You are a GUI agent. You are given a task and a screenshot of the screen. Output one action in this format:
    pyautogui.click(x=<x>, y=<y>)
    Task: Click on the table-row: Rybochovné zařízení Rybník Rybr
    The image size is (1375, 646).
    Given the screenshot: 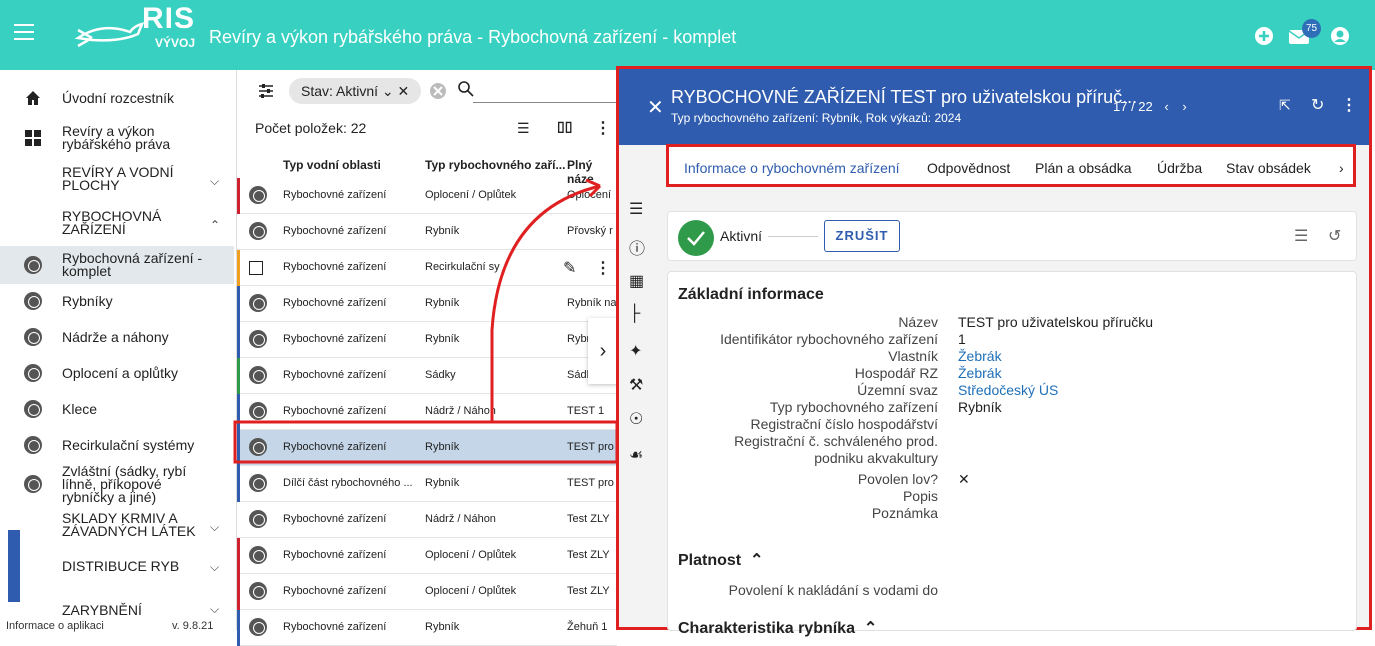 What is the action you would take?
    pyautogui.click(x=427, y=340)
    